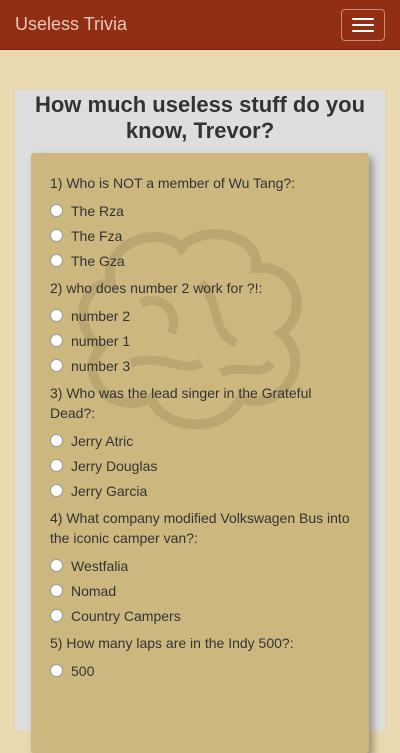 The image size is (400, 753). Describe the element at coordinates (98, 260) in the screenshot. I see `answer-label: The Gza` at that location.